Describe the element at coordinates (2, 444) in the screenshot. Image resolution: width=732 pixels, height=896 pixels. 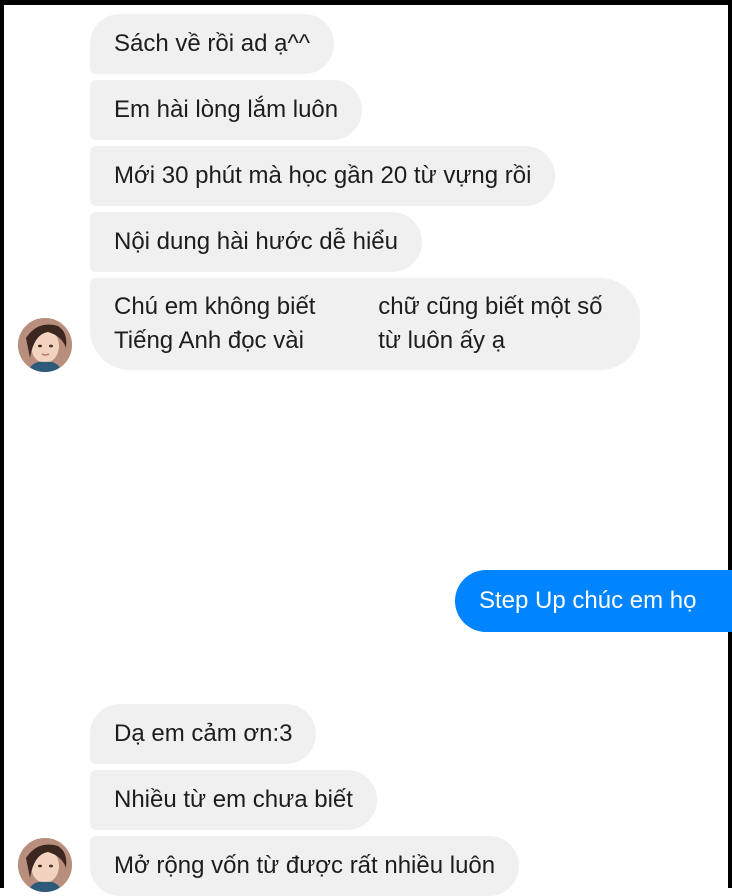
I see `window-frame-left` at that location.